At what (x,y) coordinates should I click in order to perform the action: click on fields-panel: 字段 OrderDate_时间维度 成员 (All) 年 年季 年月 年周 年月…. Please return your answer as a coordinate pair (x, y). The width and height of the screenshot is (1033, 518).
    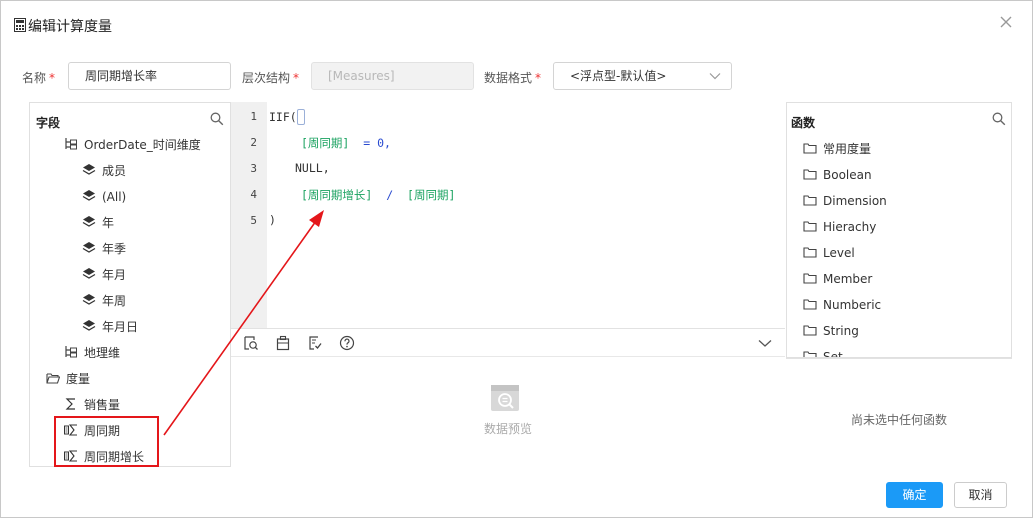
    Looking at the image, I should click on (130, 284).